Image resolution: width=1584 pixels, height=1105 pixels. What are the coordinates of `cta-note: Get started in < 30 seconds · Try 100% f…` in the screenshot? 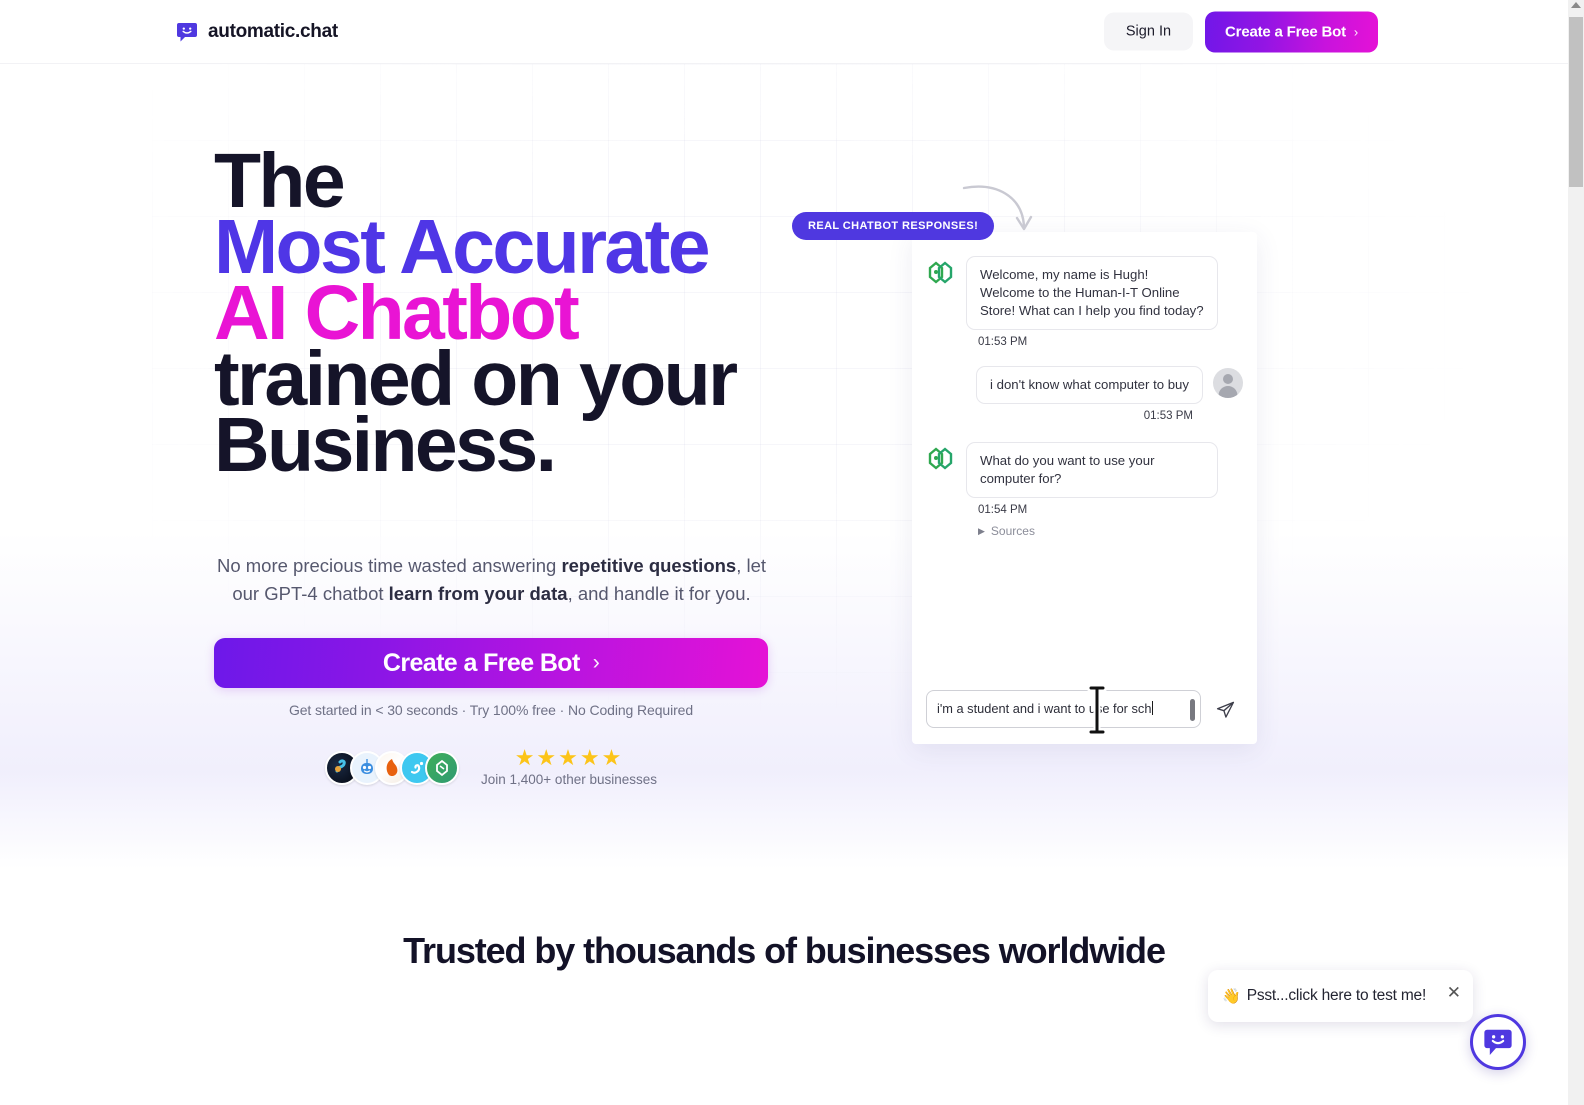 It's located at (491, 710).